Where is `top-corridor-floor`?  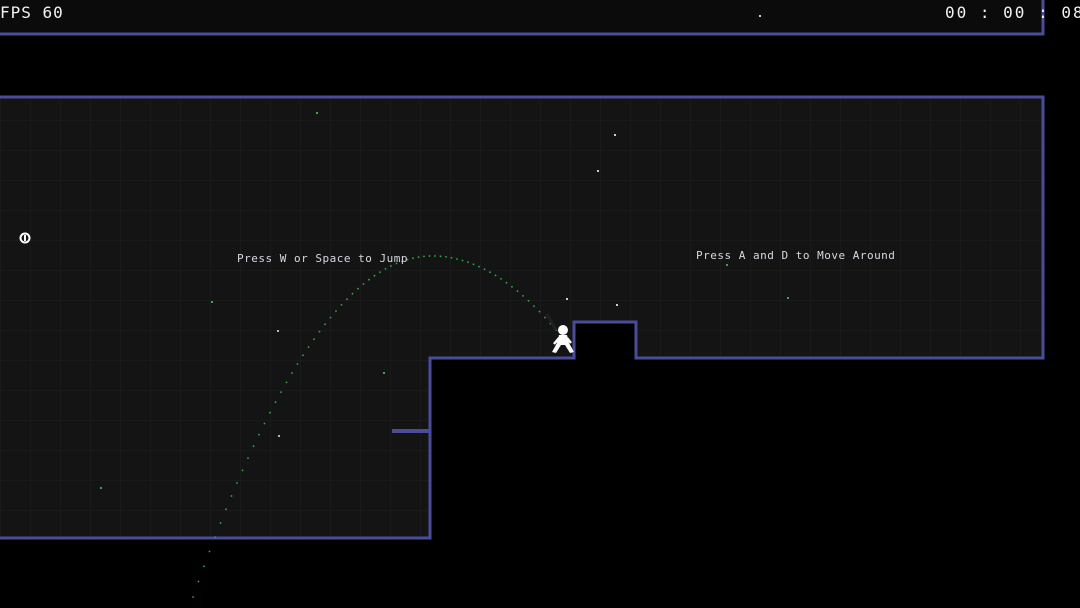
top-corridor-floor is located at coordinates (521, 17).